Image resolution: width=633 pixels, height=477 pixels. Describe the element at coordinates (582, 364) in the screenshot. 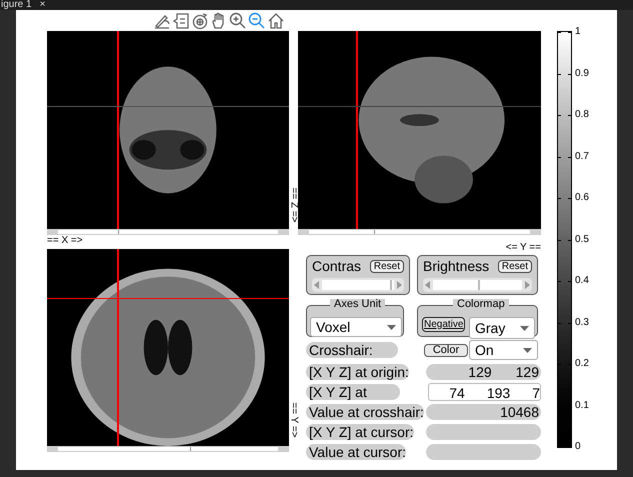

I see `colorbar-tick-label: 0.2` at that location.